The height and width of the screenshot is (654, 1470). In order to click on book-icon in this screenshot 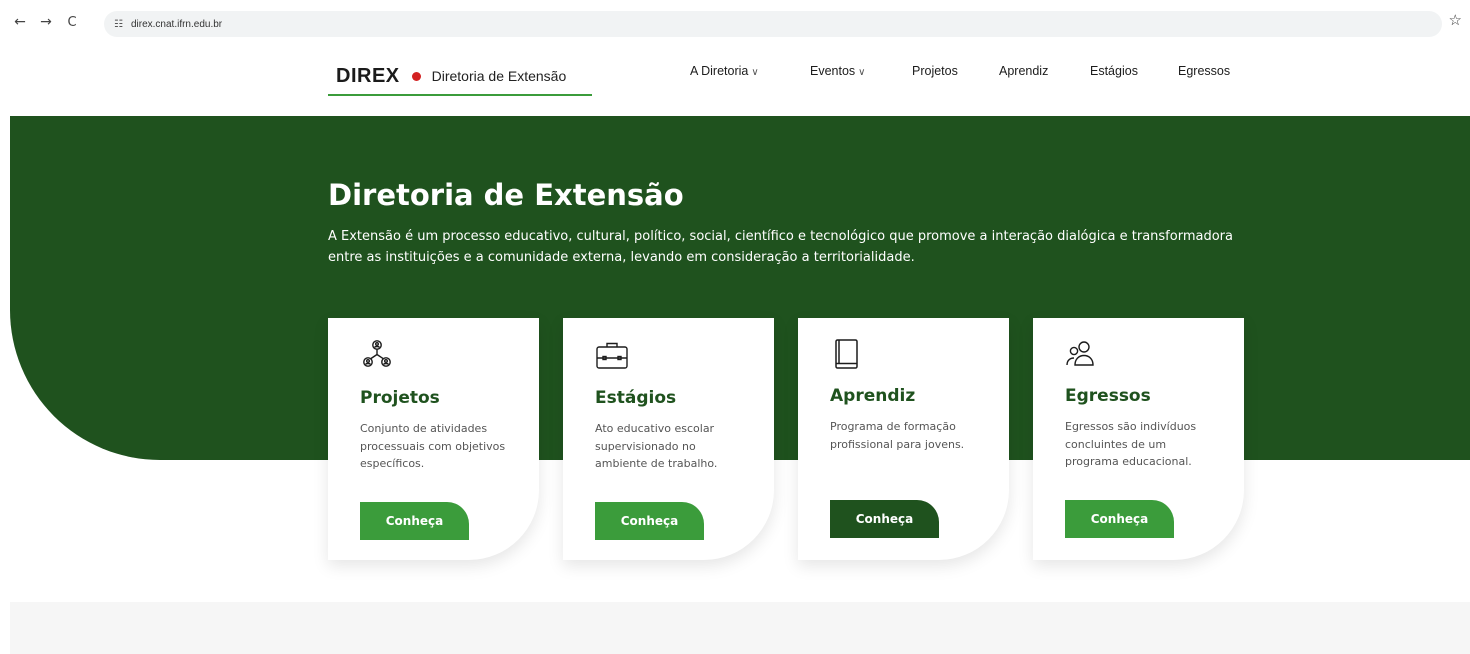, I will do `click(846, 354)`.